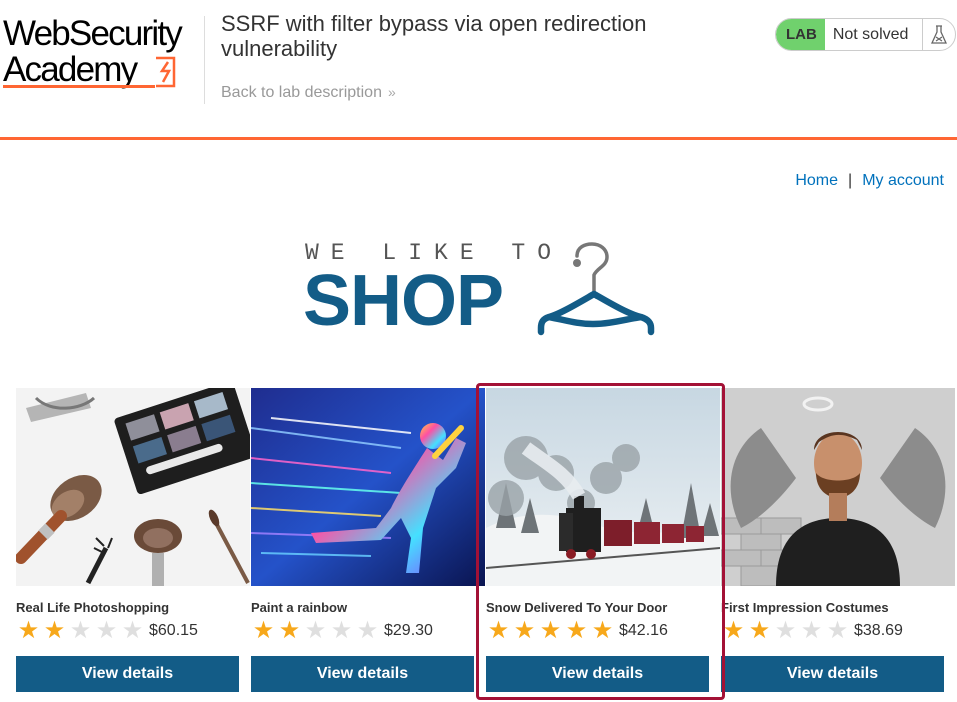 Image resolution: width=957 pixels, height=702 pixels. I want to click on product-meta: ★ ★ ★ ★ ★ $38.69, so click(838, 630).